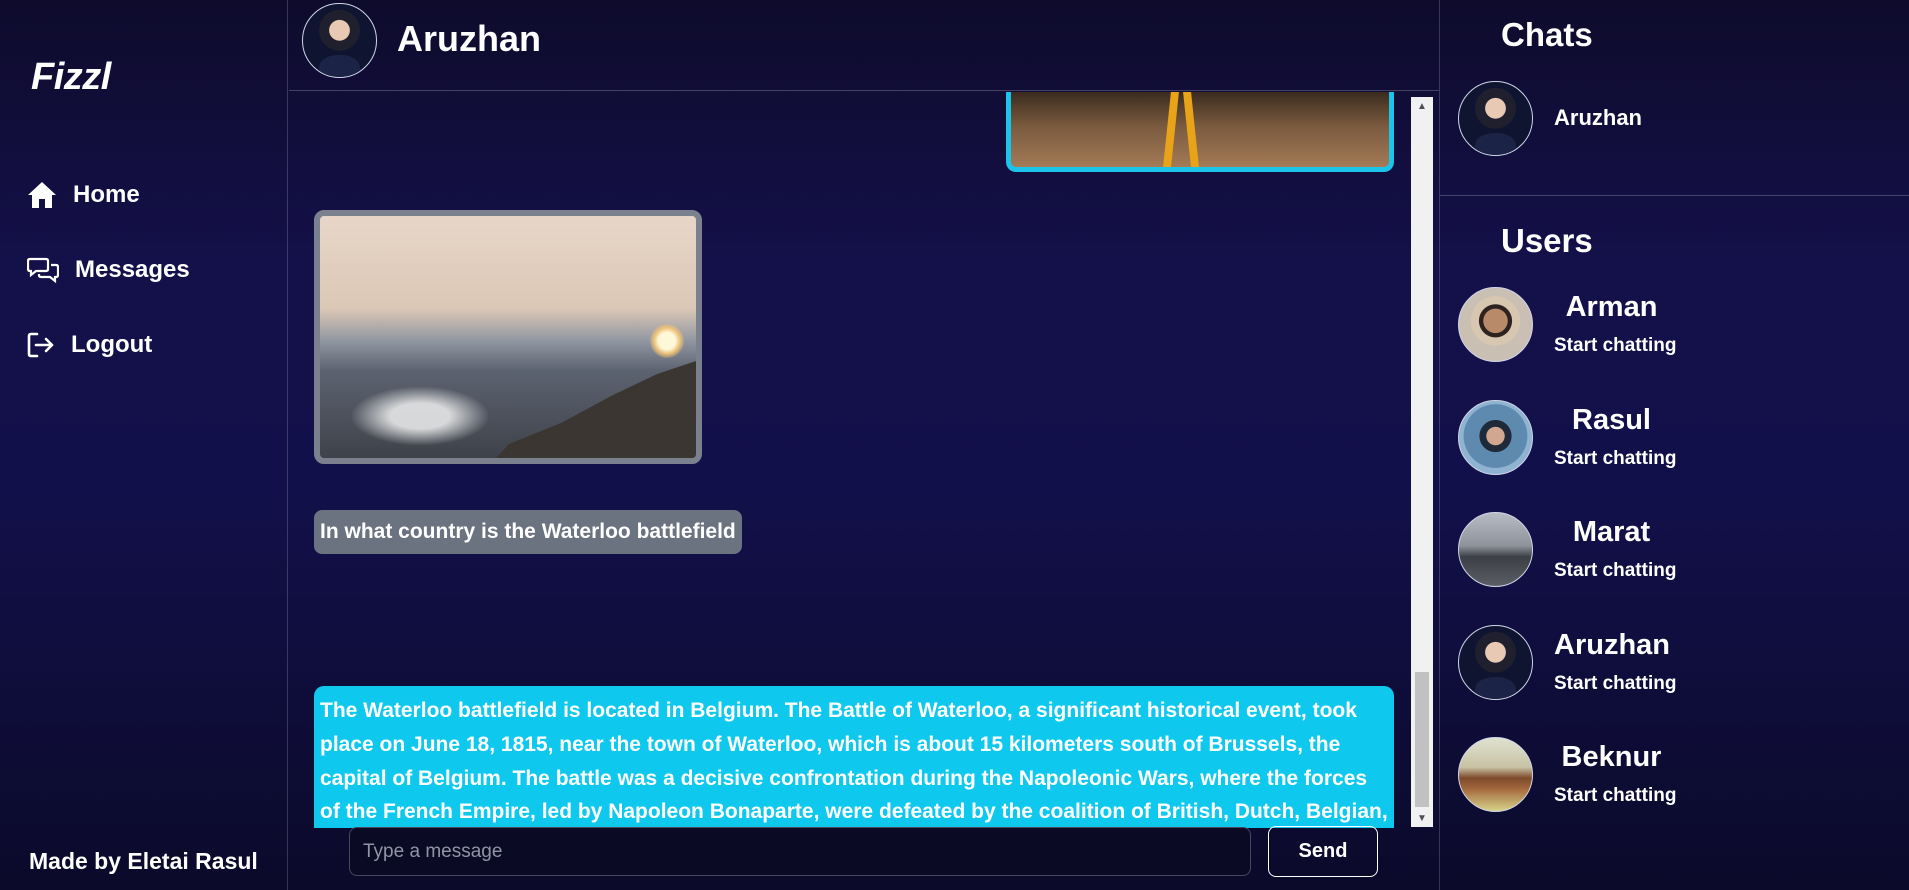 This screenshot has height=890, width=1909. I want to click on chats-title: Chats, so click(1547, 34).